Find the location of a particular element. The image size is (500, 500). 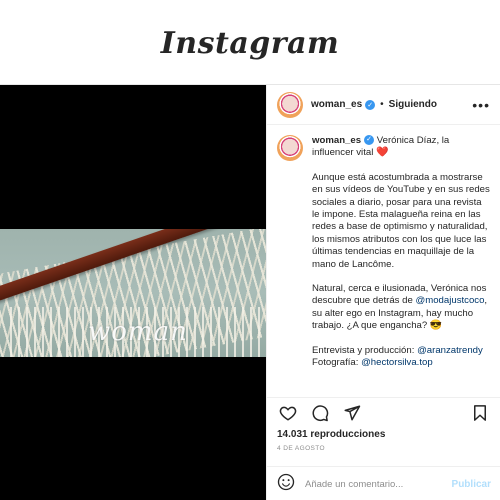

instagram-logo: Instagram is located at coordinates (250, 43).